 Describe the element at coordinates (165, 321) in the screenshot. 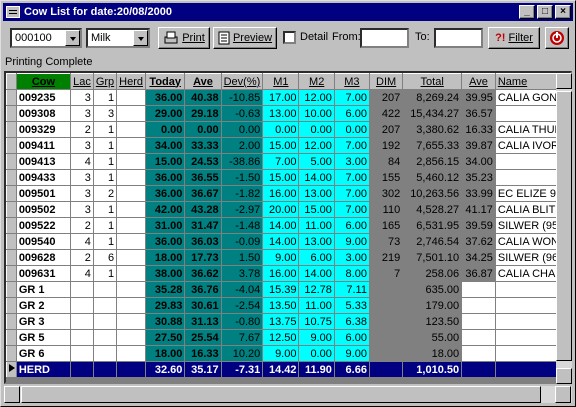

I see `table-cell: 30.88` at that location.